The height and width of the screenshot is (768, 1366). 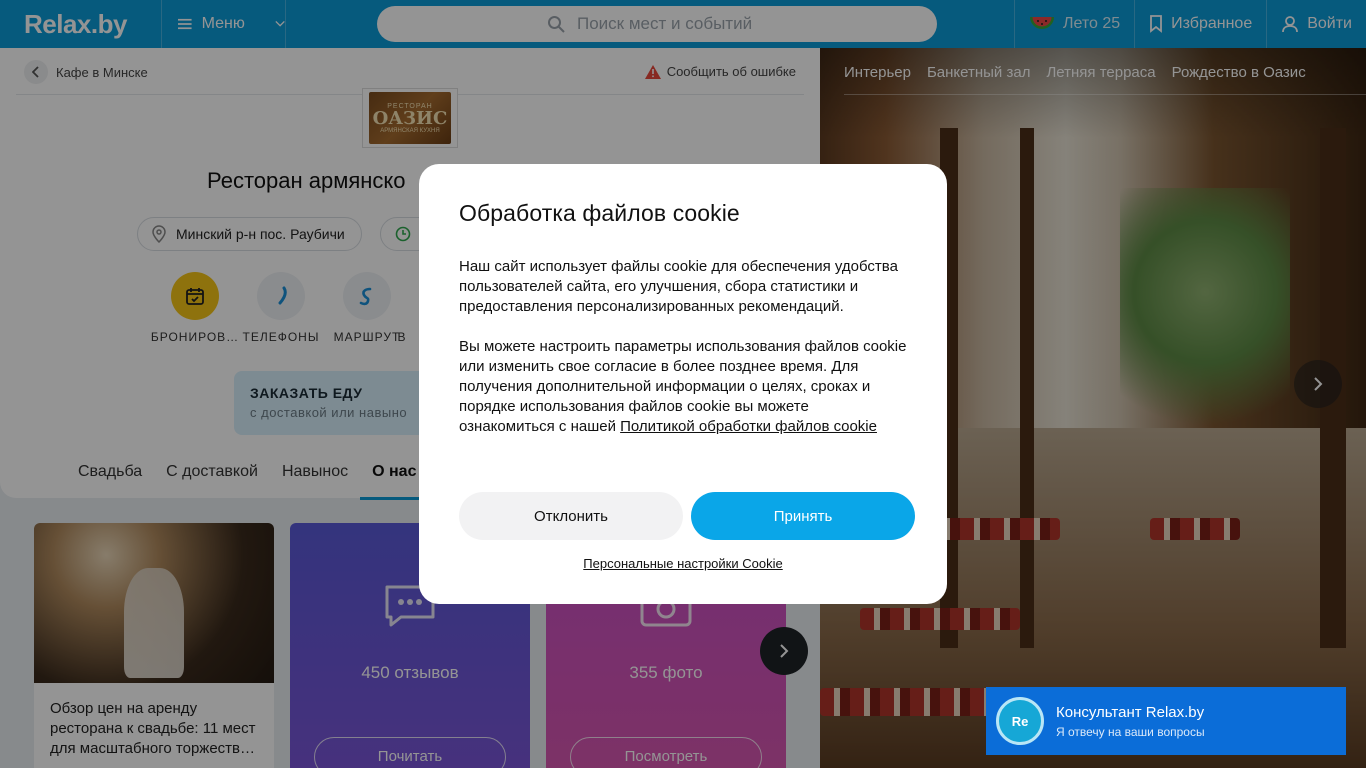 What do you see at coordinates (1020, 721) in the screenshot?
I see `consultant-avatar: Re` at bounding box center [1020, 721].